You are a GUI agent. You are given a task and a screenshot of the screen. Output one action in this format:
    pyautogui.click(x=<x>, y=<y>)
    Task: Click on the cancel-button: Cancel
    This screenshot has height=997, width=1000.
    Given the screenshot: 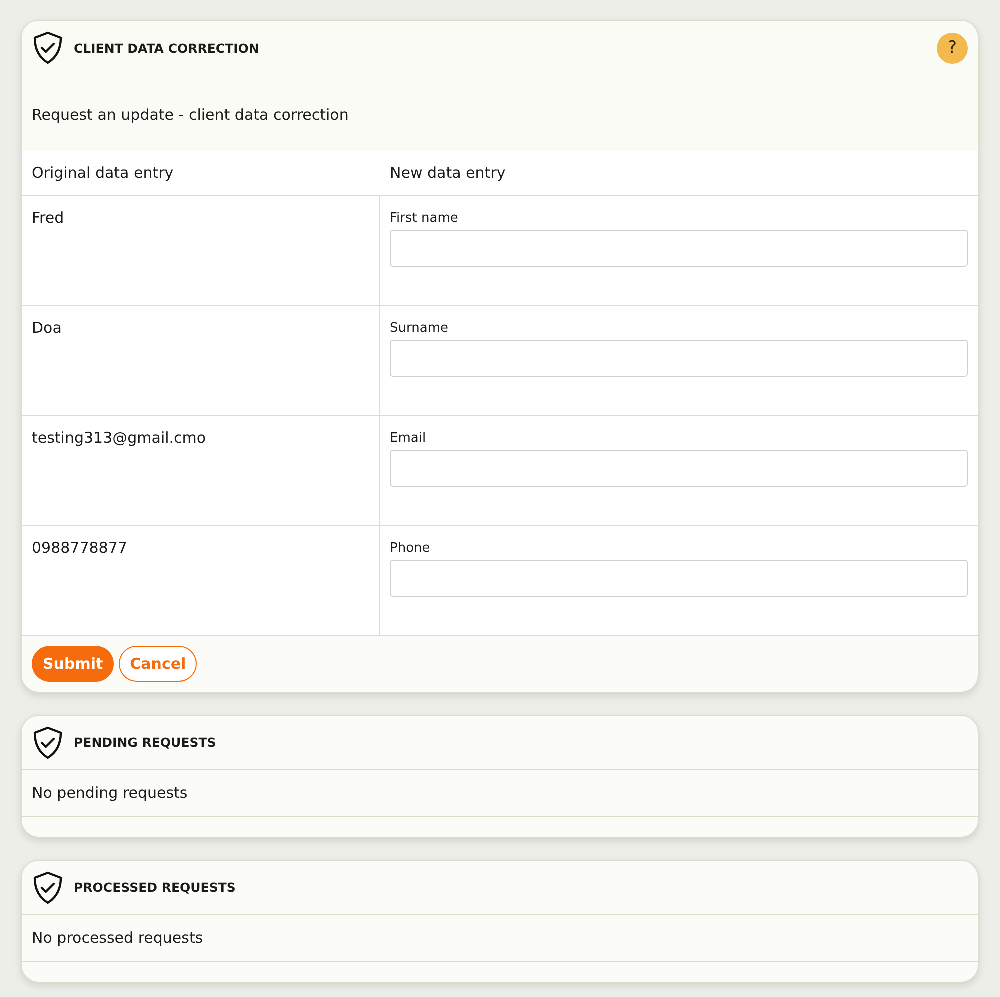 What is the action you would take?
    pyautogui.click(x=158, y=664)
    